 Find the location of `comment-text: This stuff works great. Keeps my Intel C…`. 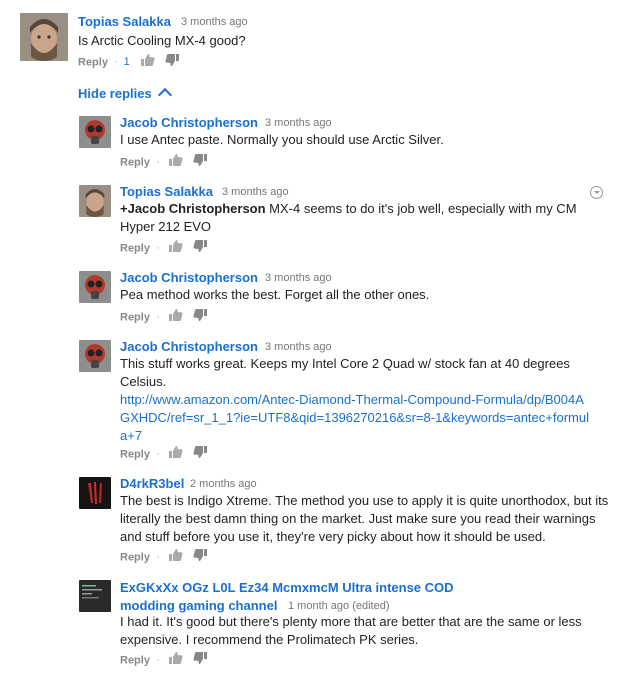

comment-text: This stuff works great. Keeps my Intel C… is located at coordinates (355, 400).